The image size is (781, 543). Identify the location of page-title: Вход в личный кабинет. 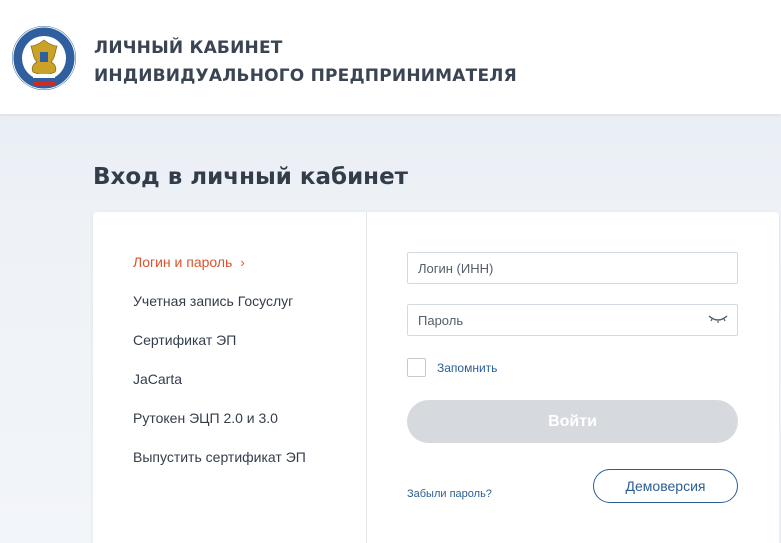
(251, 177).